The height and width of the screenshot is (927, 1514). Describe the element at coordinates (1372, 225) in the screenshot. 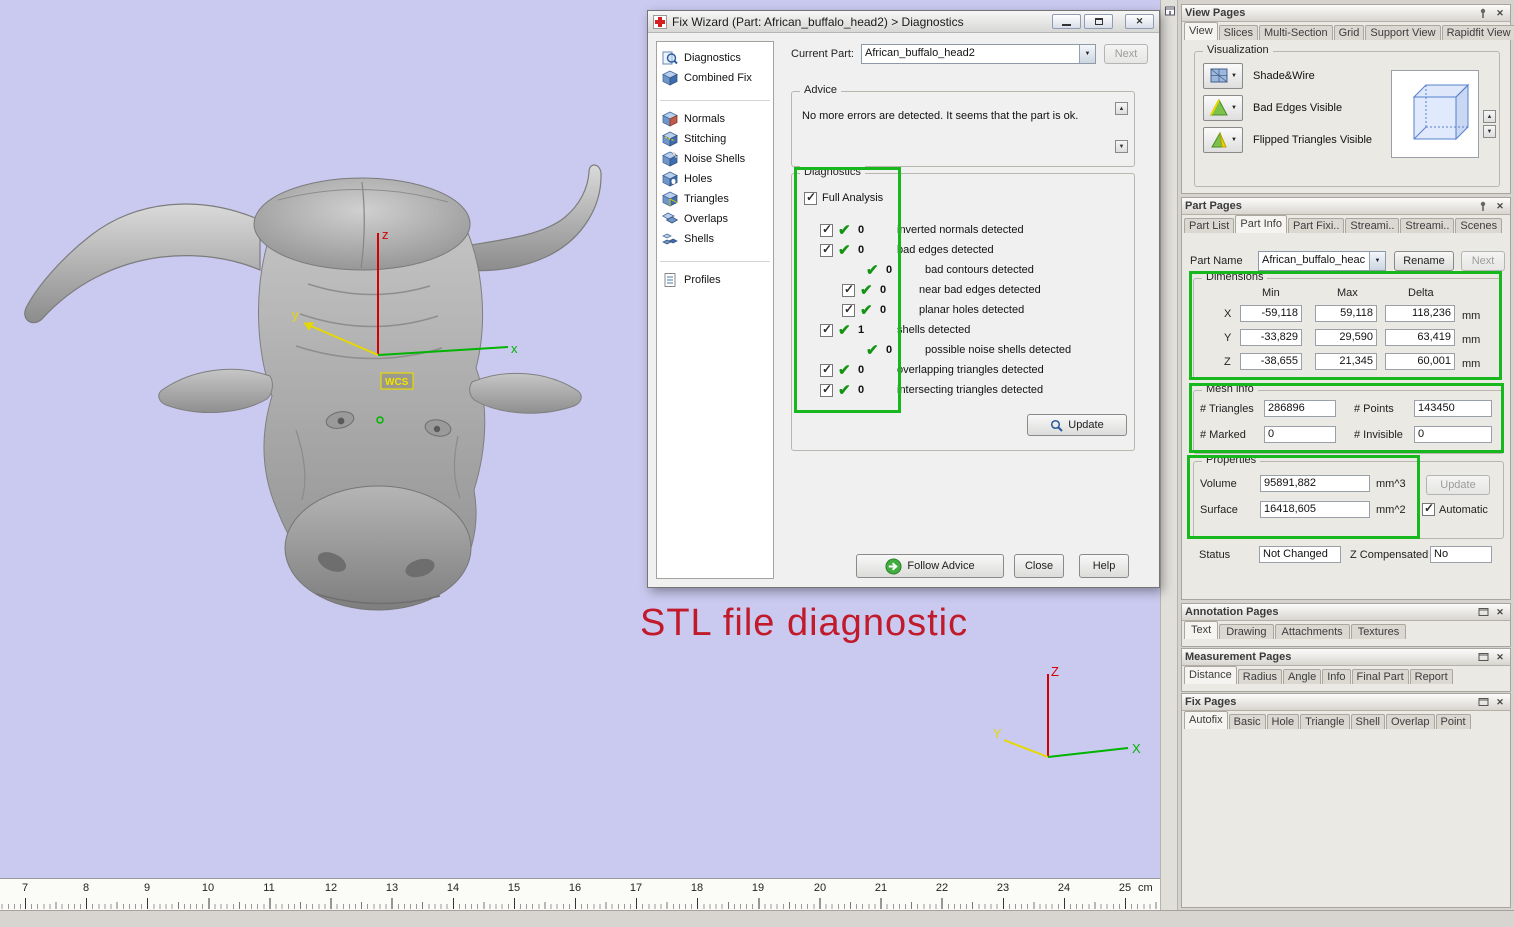

I see `tab-streaming-1: Streami..` at that location.